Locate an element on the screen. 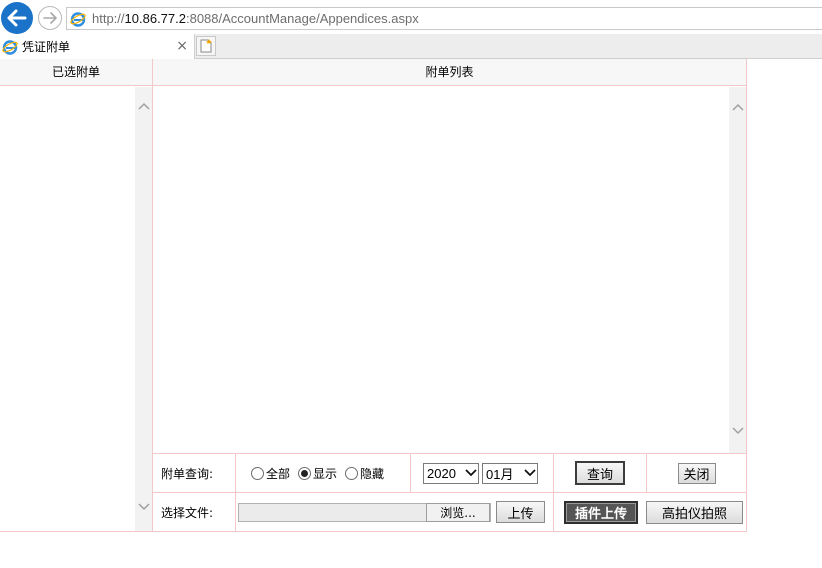 This screenshot has width=822, height=568. display-filter-cell: 全部 显示 隐藏 is located at coordinates (323, 473).